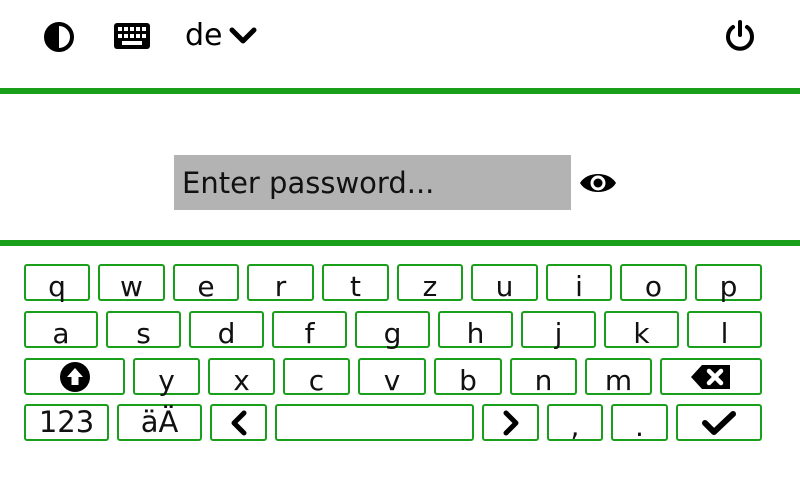 This screenshot has width=800, height=480. I want to click on key-t: t, so click(355, 282).